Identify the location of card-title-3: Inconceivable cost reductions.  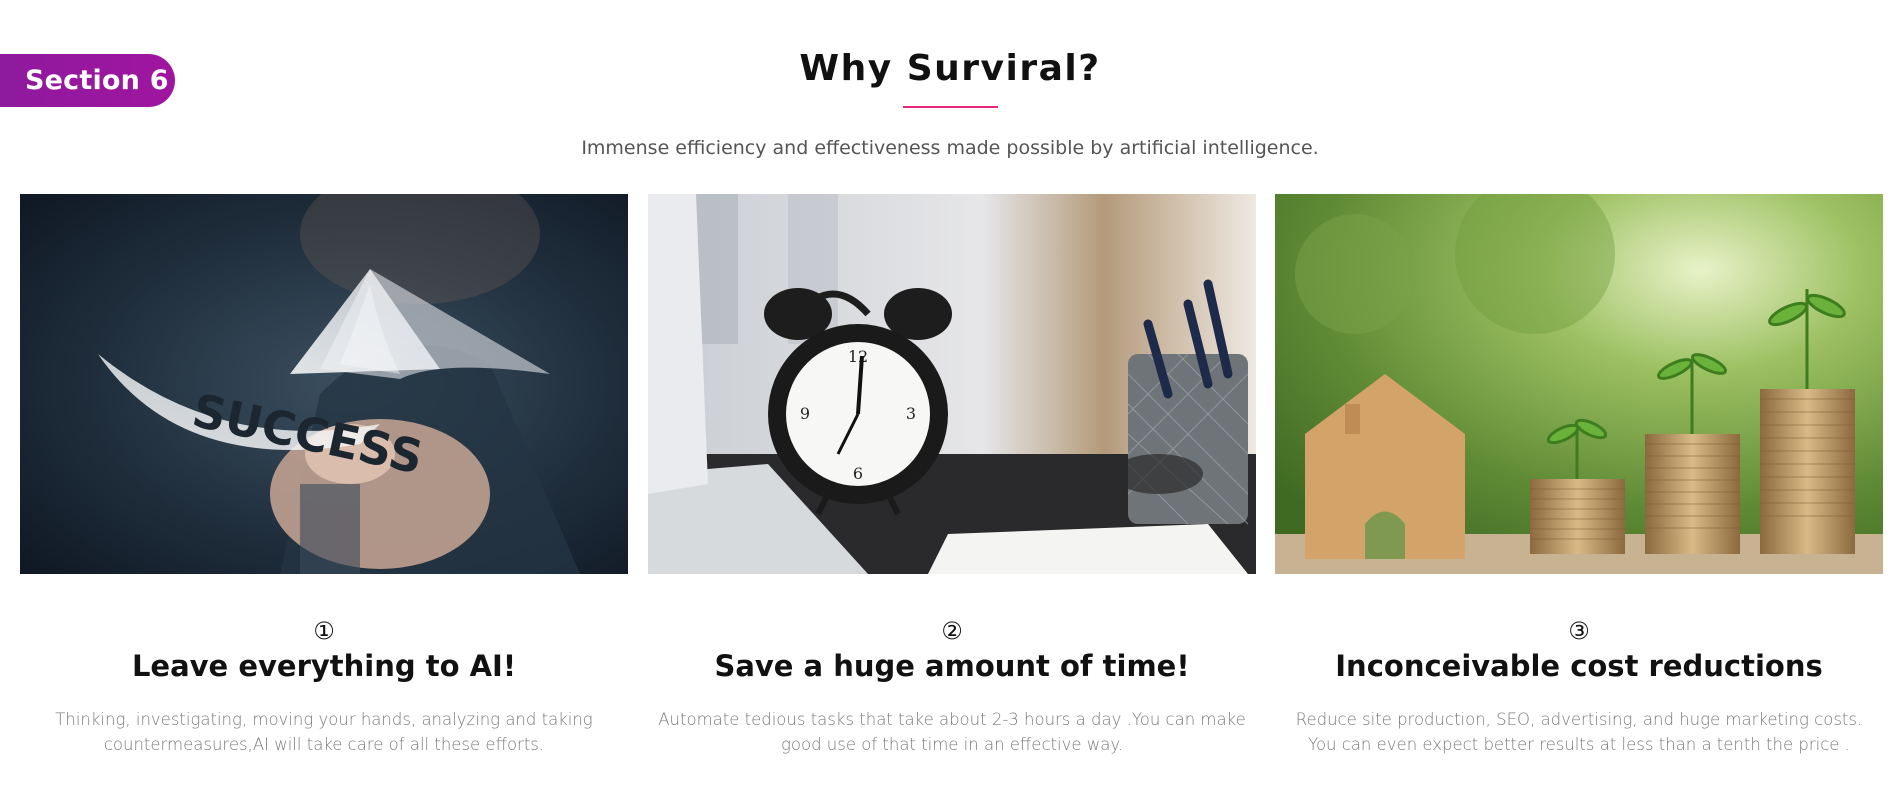
(1579, 666).